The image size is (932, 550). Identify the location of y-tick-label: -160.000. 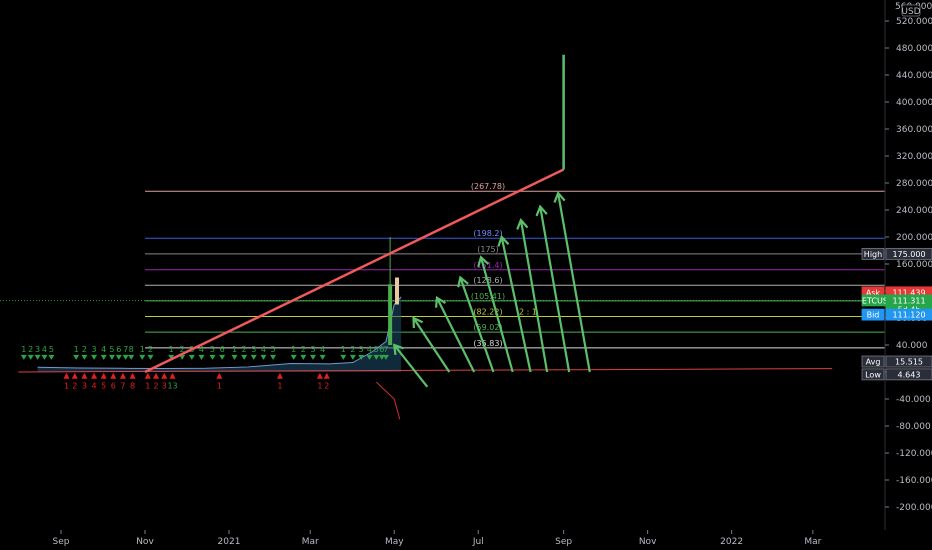
(914, 481).